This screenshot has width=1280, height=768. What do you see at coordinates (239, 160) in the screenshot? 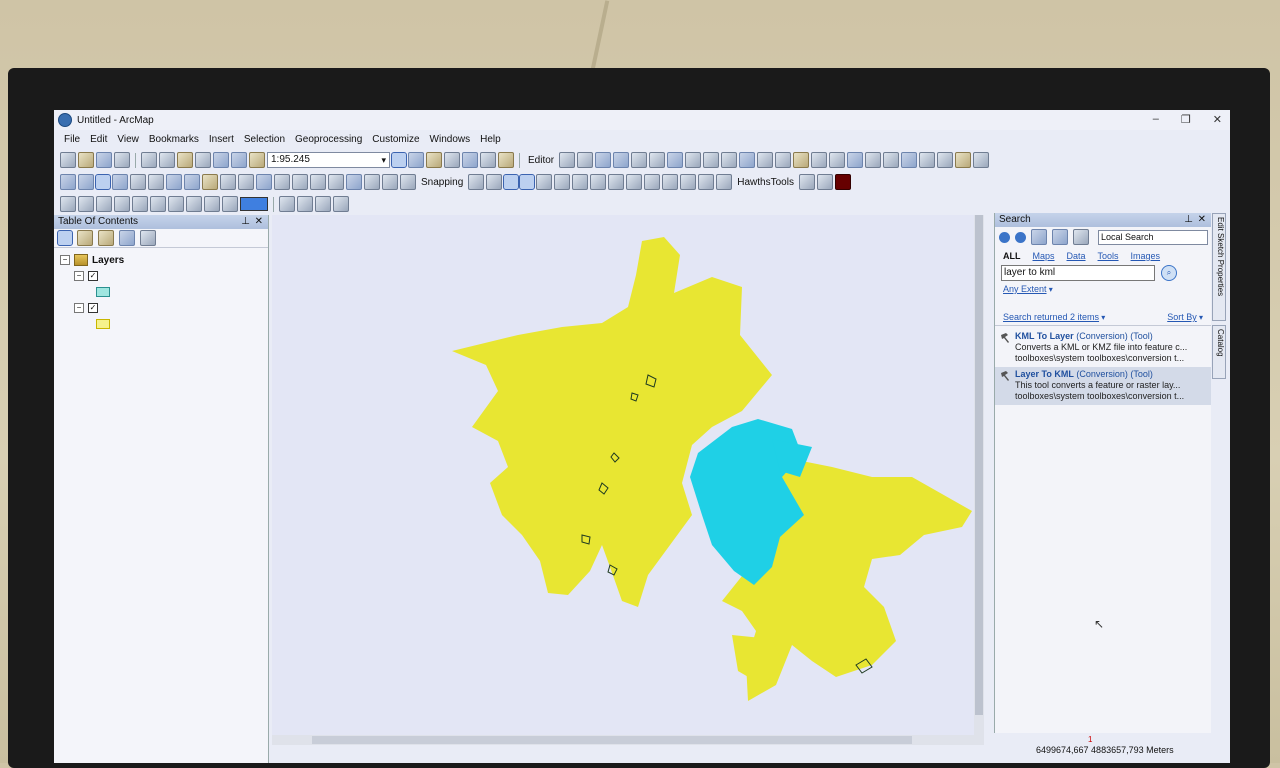
I see `redo-icon` at bounding box center [239, 160].